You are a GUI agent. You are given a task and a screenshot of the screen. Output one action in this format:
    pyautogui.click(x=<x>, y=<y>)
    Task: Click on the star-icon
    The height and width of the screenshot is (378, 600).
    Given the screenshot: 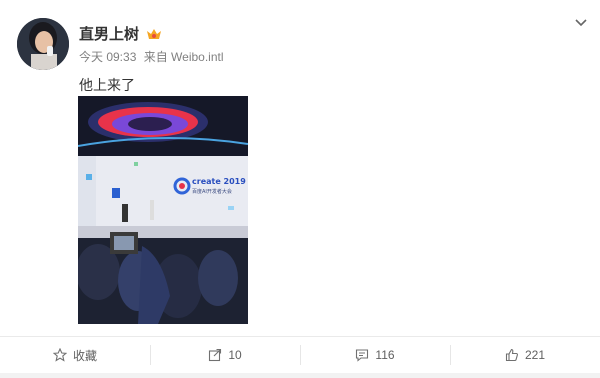 What is the action you would take?
    pyautogui.click(x=59, y=355)
    